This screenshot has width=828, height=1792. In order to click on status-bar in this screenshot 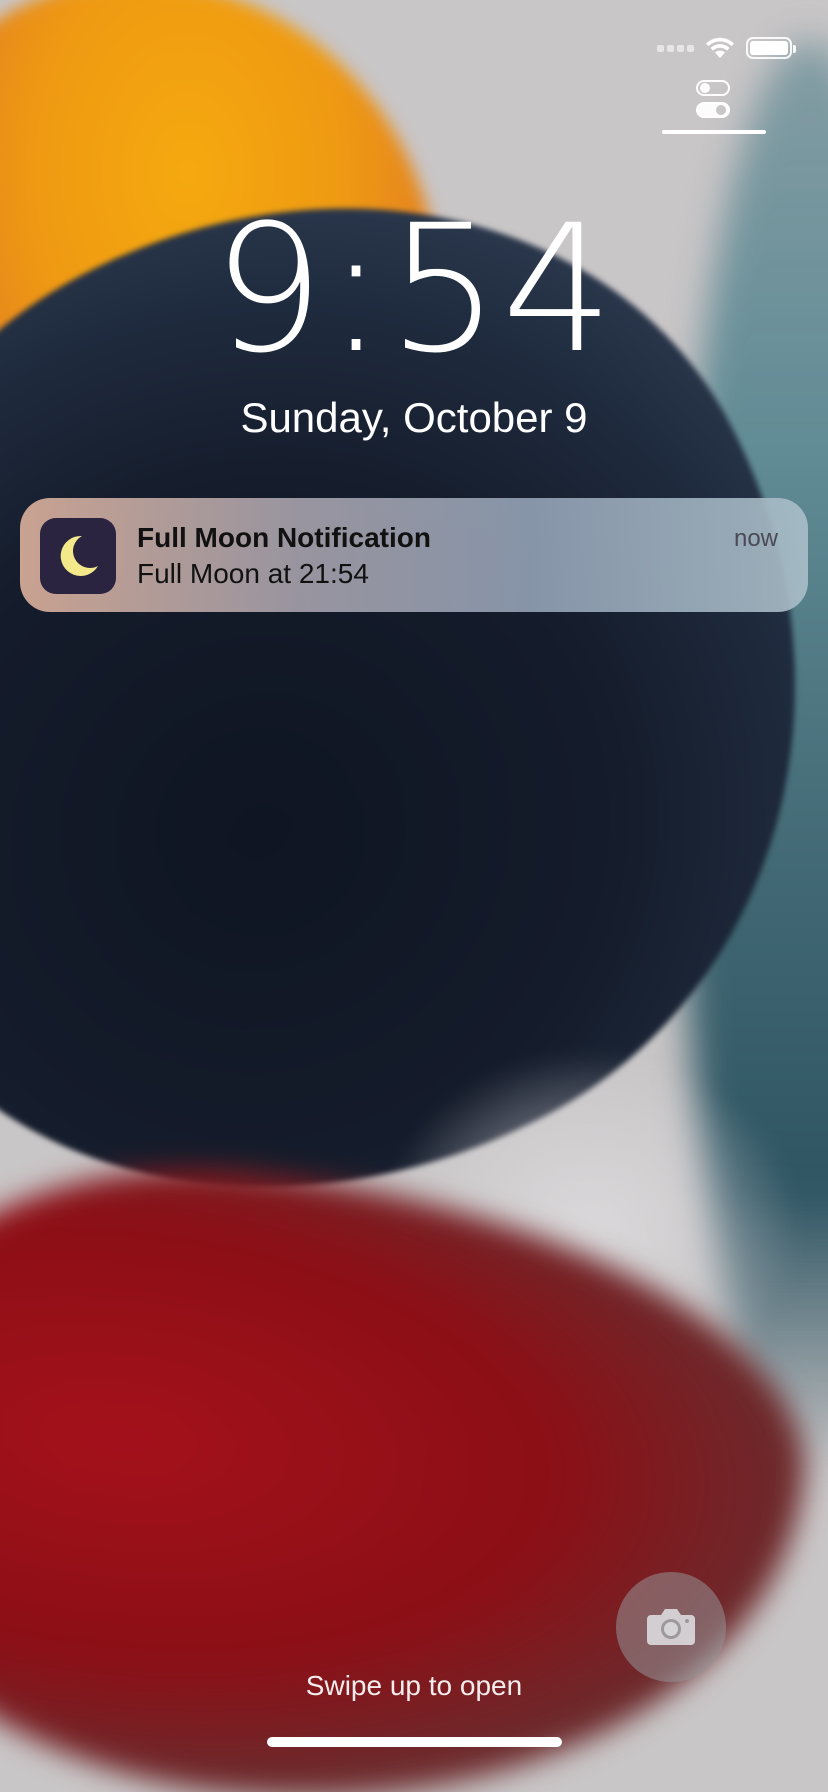, I will do `click(726, 48)`.